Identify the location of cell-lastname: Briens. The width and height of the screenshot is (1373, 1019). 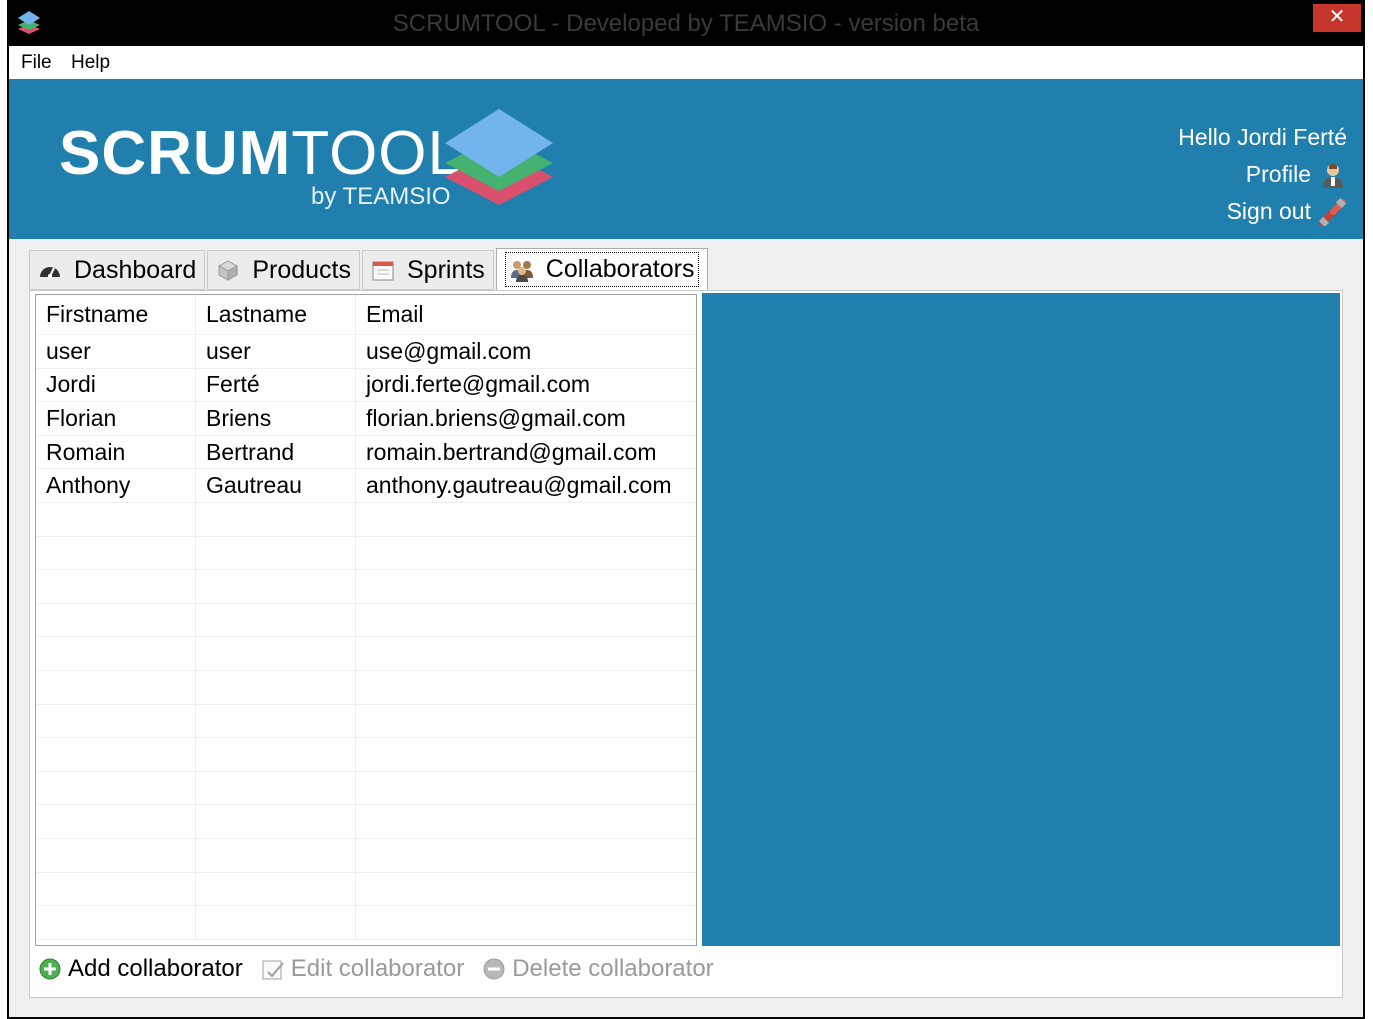
(276, 418).